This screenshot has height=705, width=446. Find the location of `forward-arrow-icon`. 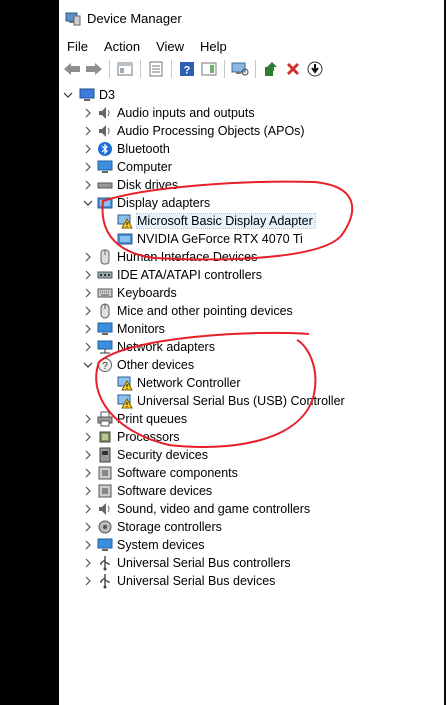

forward-arrow-icon is located at coordinates (94, 69).